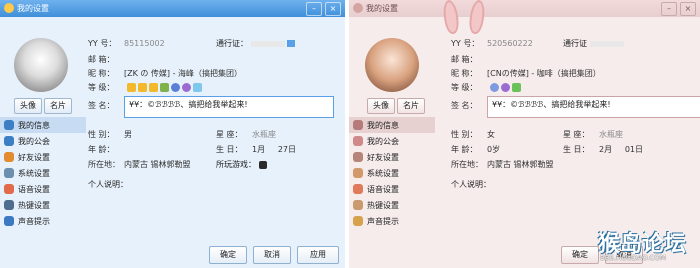 The height and width of the screenshot is (268, 700). Describe the element at coordinates (606, 149) in the screenshot. I see `birthday-month: 2月` at that location.